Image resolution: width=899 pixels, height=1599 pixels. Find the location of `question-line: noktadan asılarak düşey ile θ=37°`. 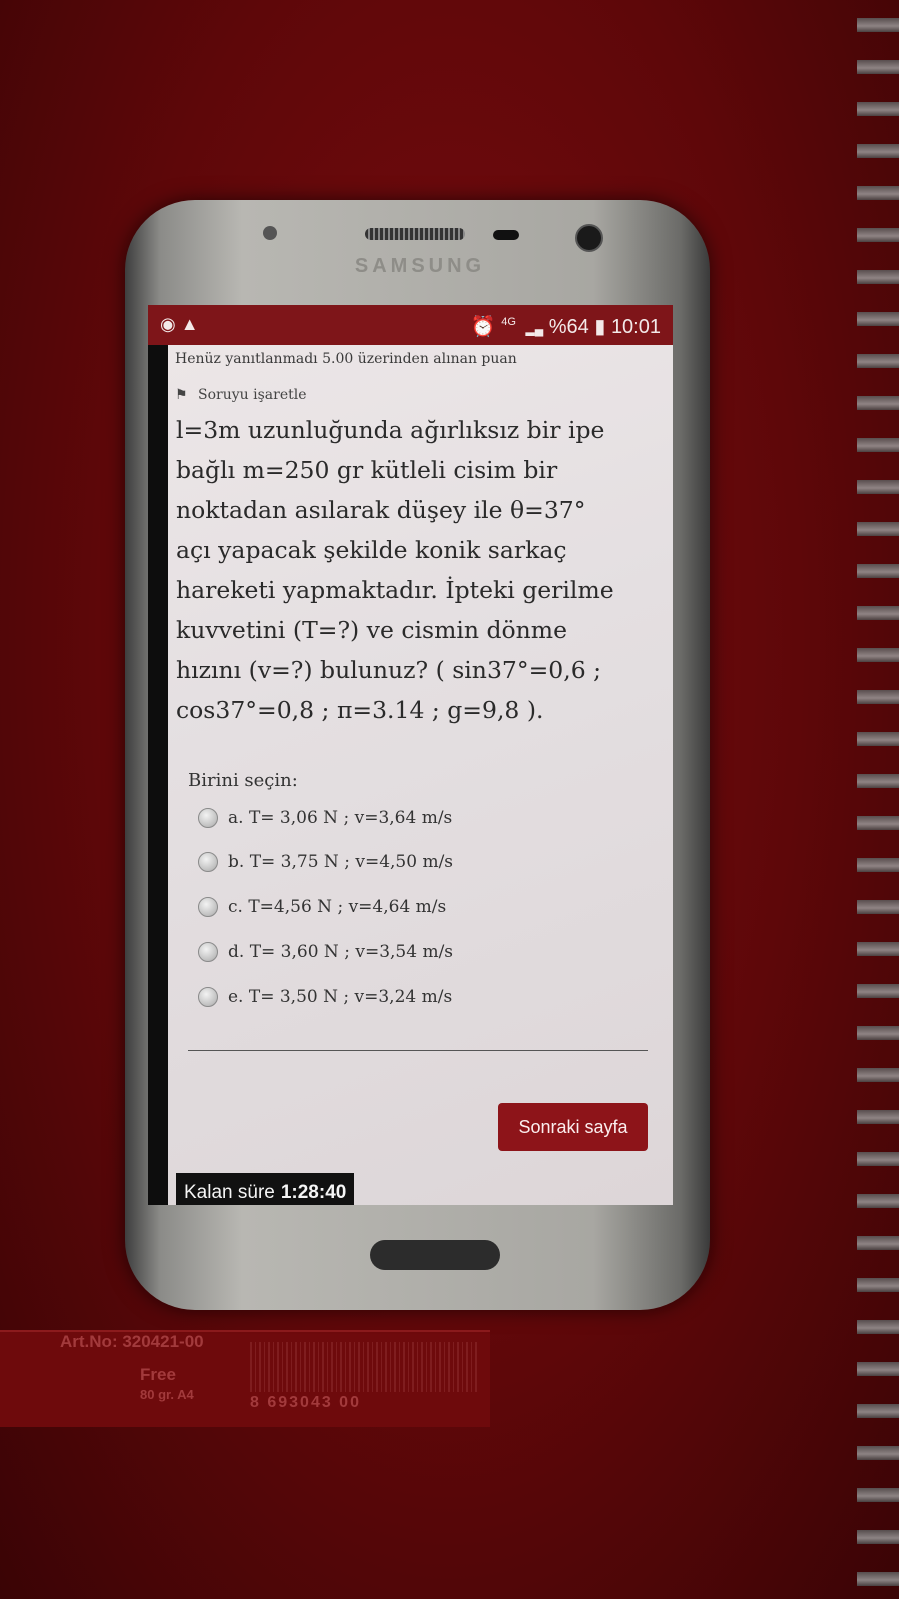

question-line: noktadan asılarak düşey ile θ=37° is located at coordinates (381, 510).